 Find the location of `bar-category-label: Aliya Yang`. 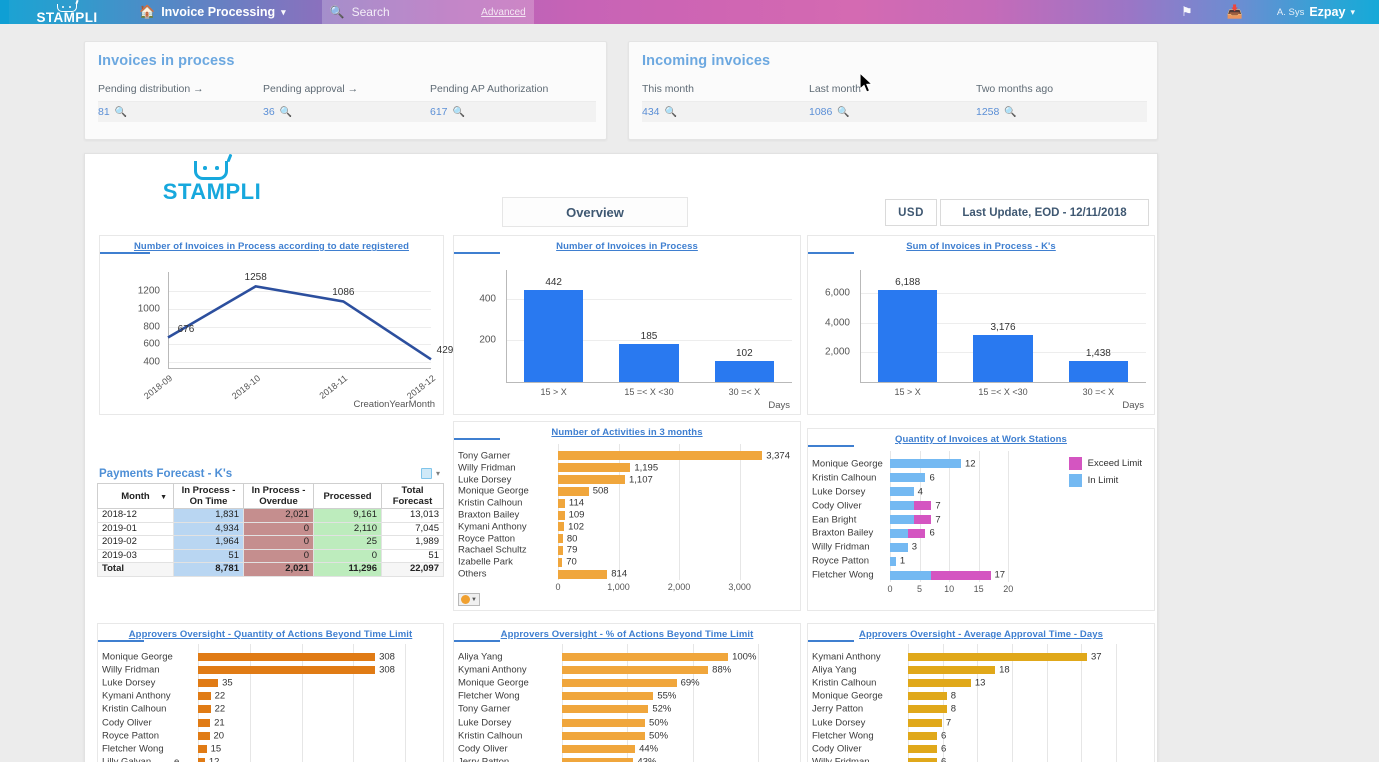

bar-category-label: Aliya Yang is located at coordinates (480, 657).